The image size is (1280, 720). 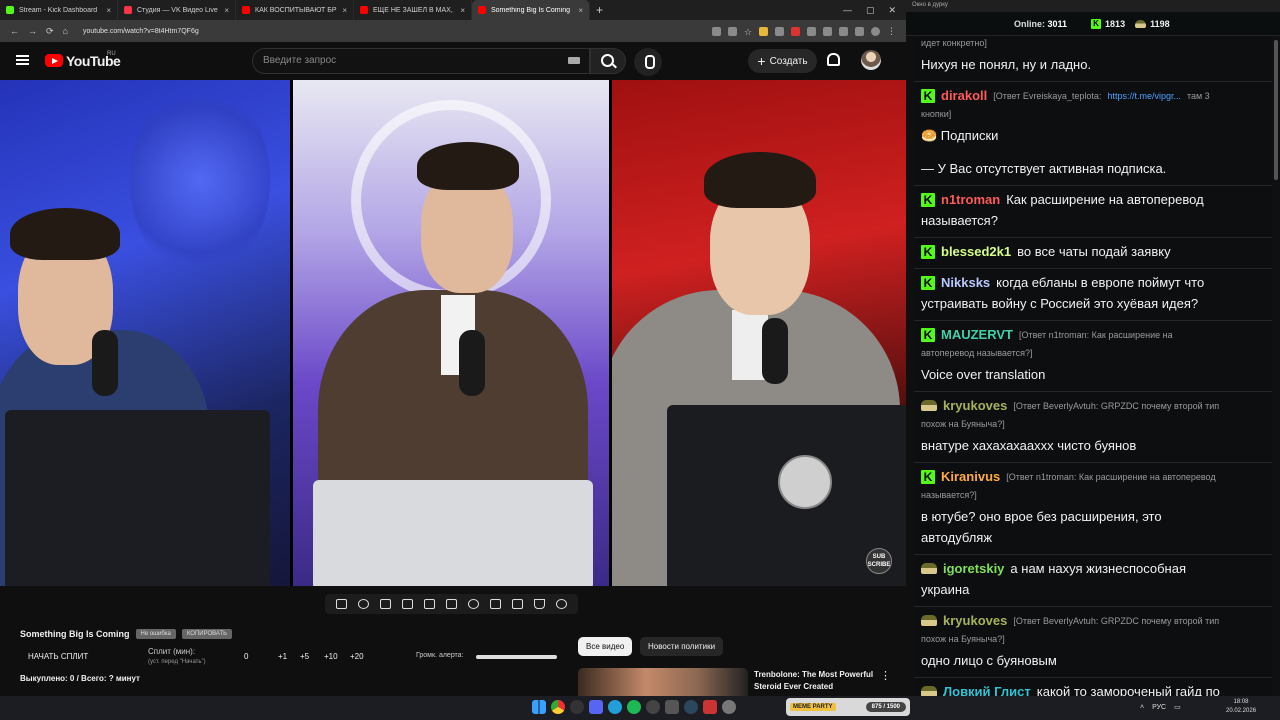 What do you see at coordinates (451, 604) in the screenshot?
I see `subtitles-icon` at bounding box center [451, 604].